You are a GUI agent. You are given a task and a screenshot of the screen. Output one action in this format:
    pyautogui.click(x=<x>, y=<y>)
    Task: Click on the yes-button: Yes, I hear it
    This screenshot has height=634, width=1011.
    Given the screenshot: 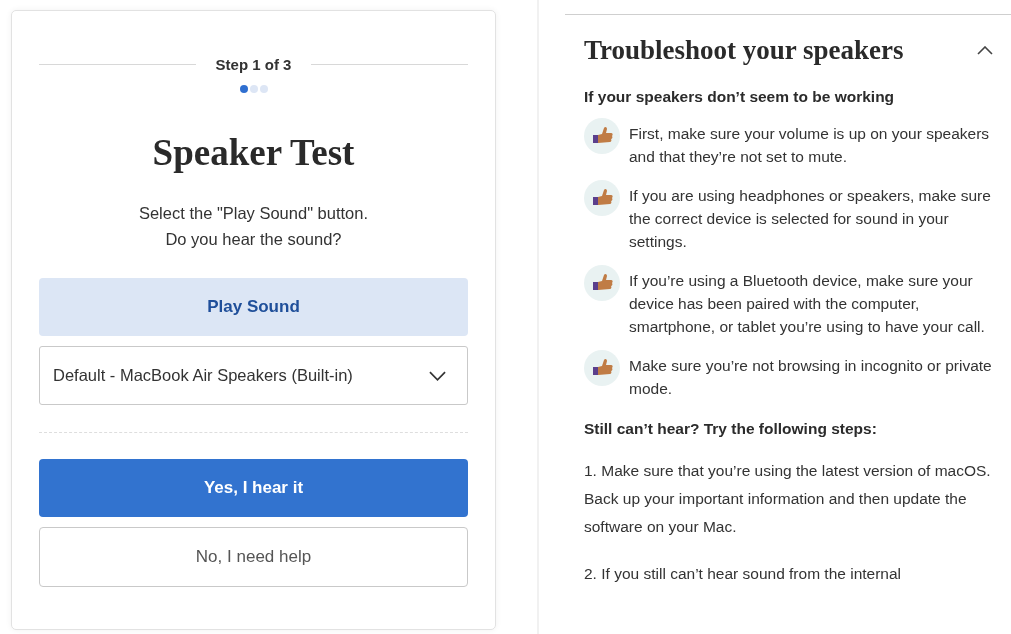 What is the action you would take?
    pyautogui.click(x=253, y=488)
    